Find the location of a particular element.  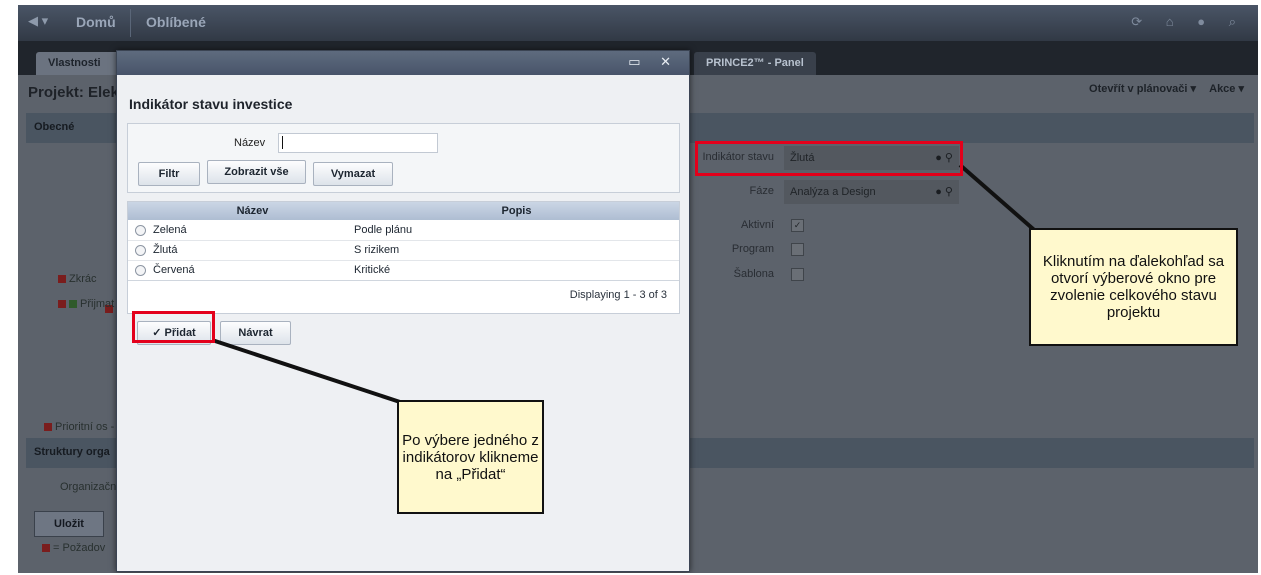

highlight-status-field is located at coordinates (829, 158).